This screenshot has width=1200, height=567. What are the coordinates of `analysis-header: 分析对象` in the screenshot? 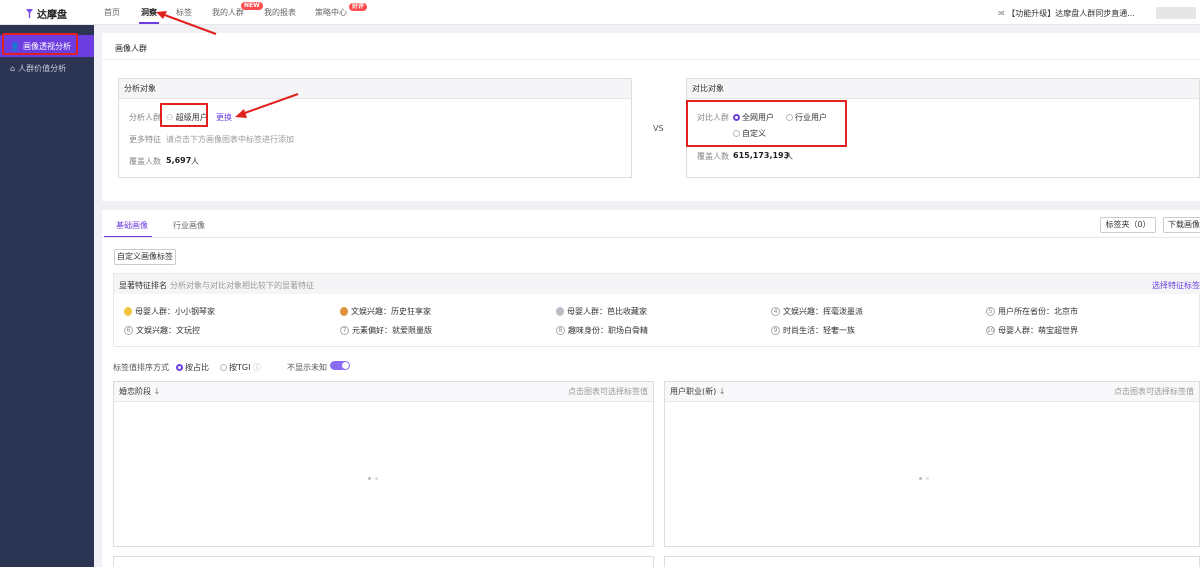 It's located at (375, 89).